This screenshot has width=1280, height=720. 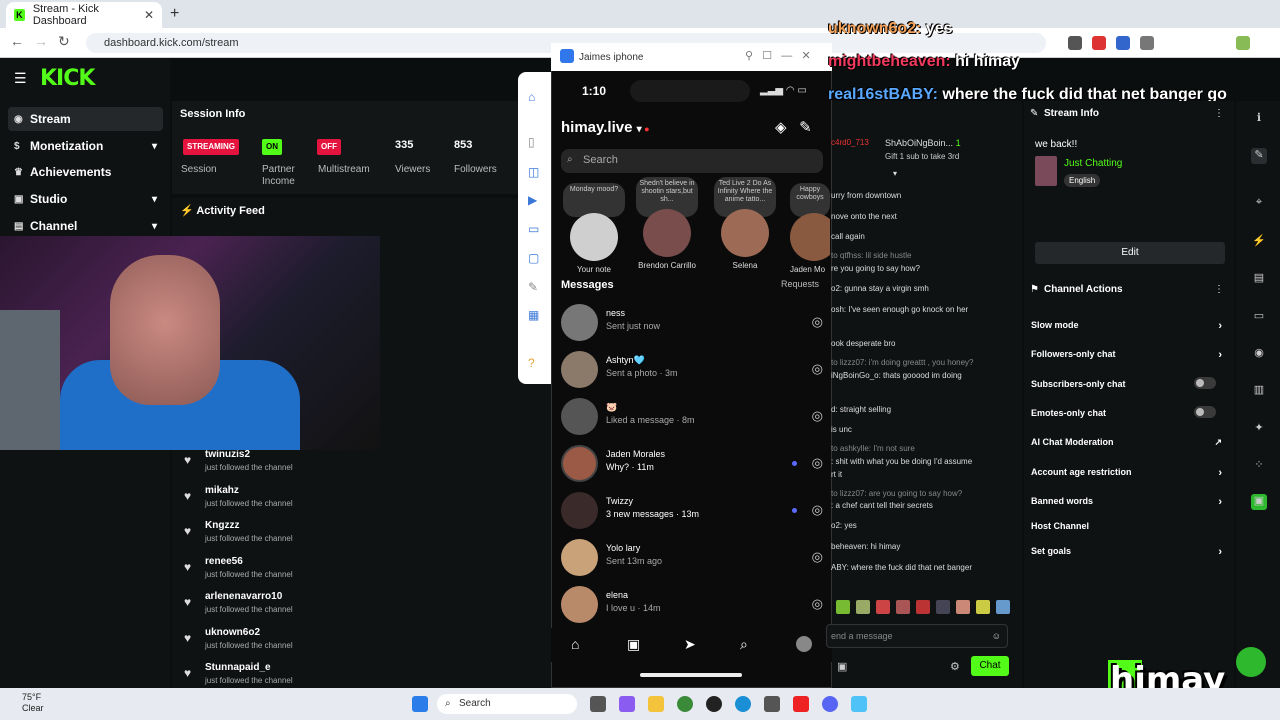 What do you see at coordinates (1128, 526) in the screenshot?
I see `action-host-channel: Host Channel` at bounding box center [1128, 526].